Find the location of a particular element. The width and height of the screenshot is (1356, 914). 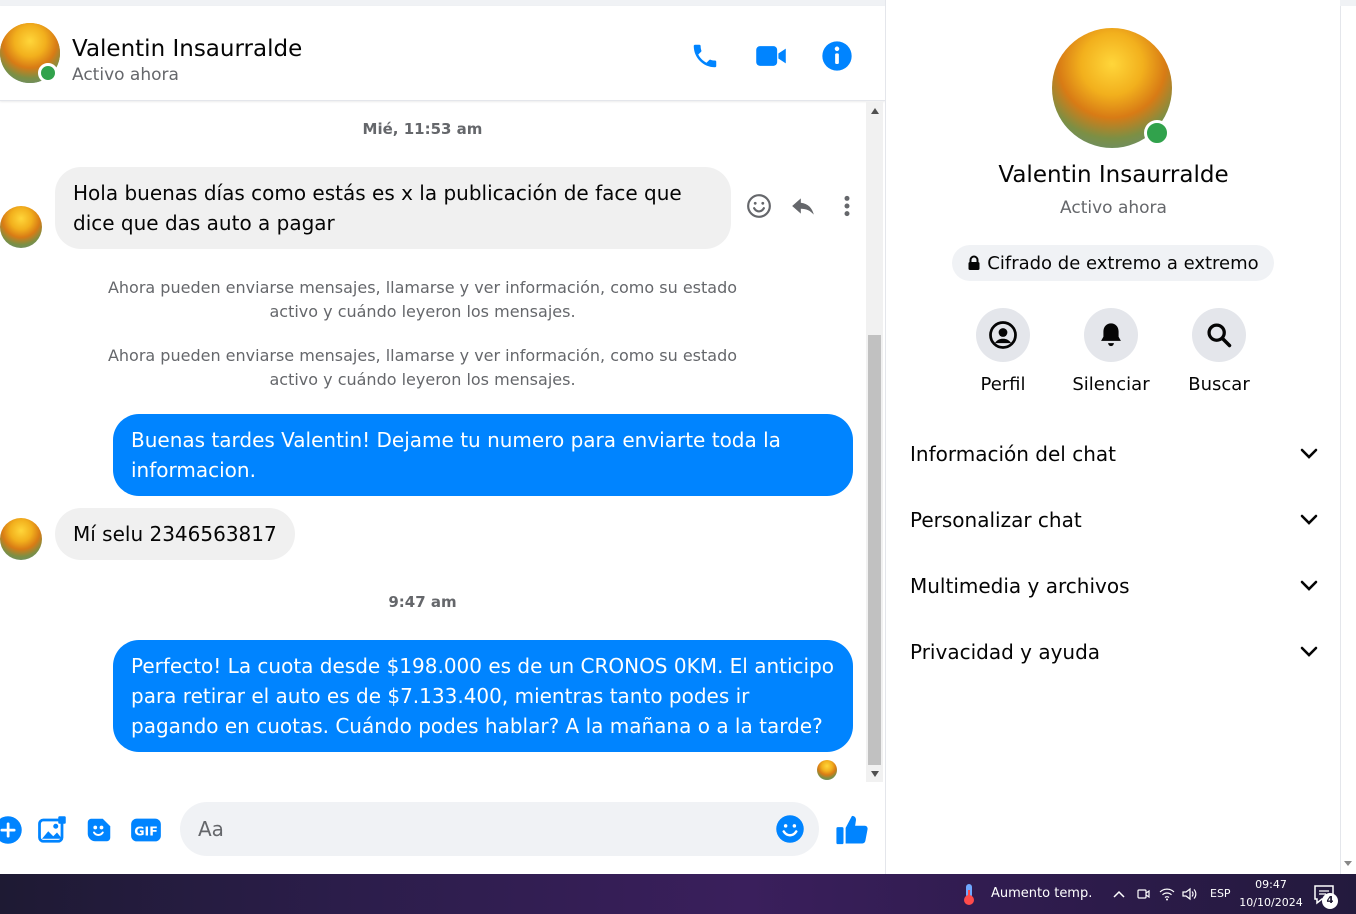

lock-icon is located at coordinates (974, 262).